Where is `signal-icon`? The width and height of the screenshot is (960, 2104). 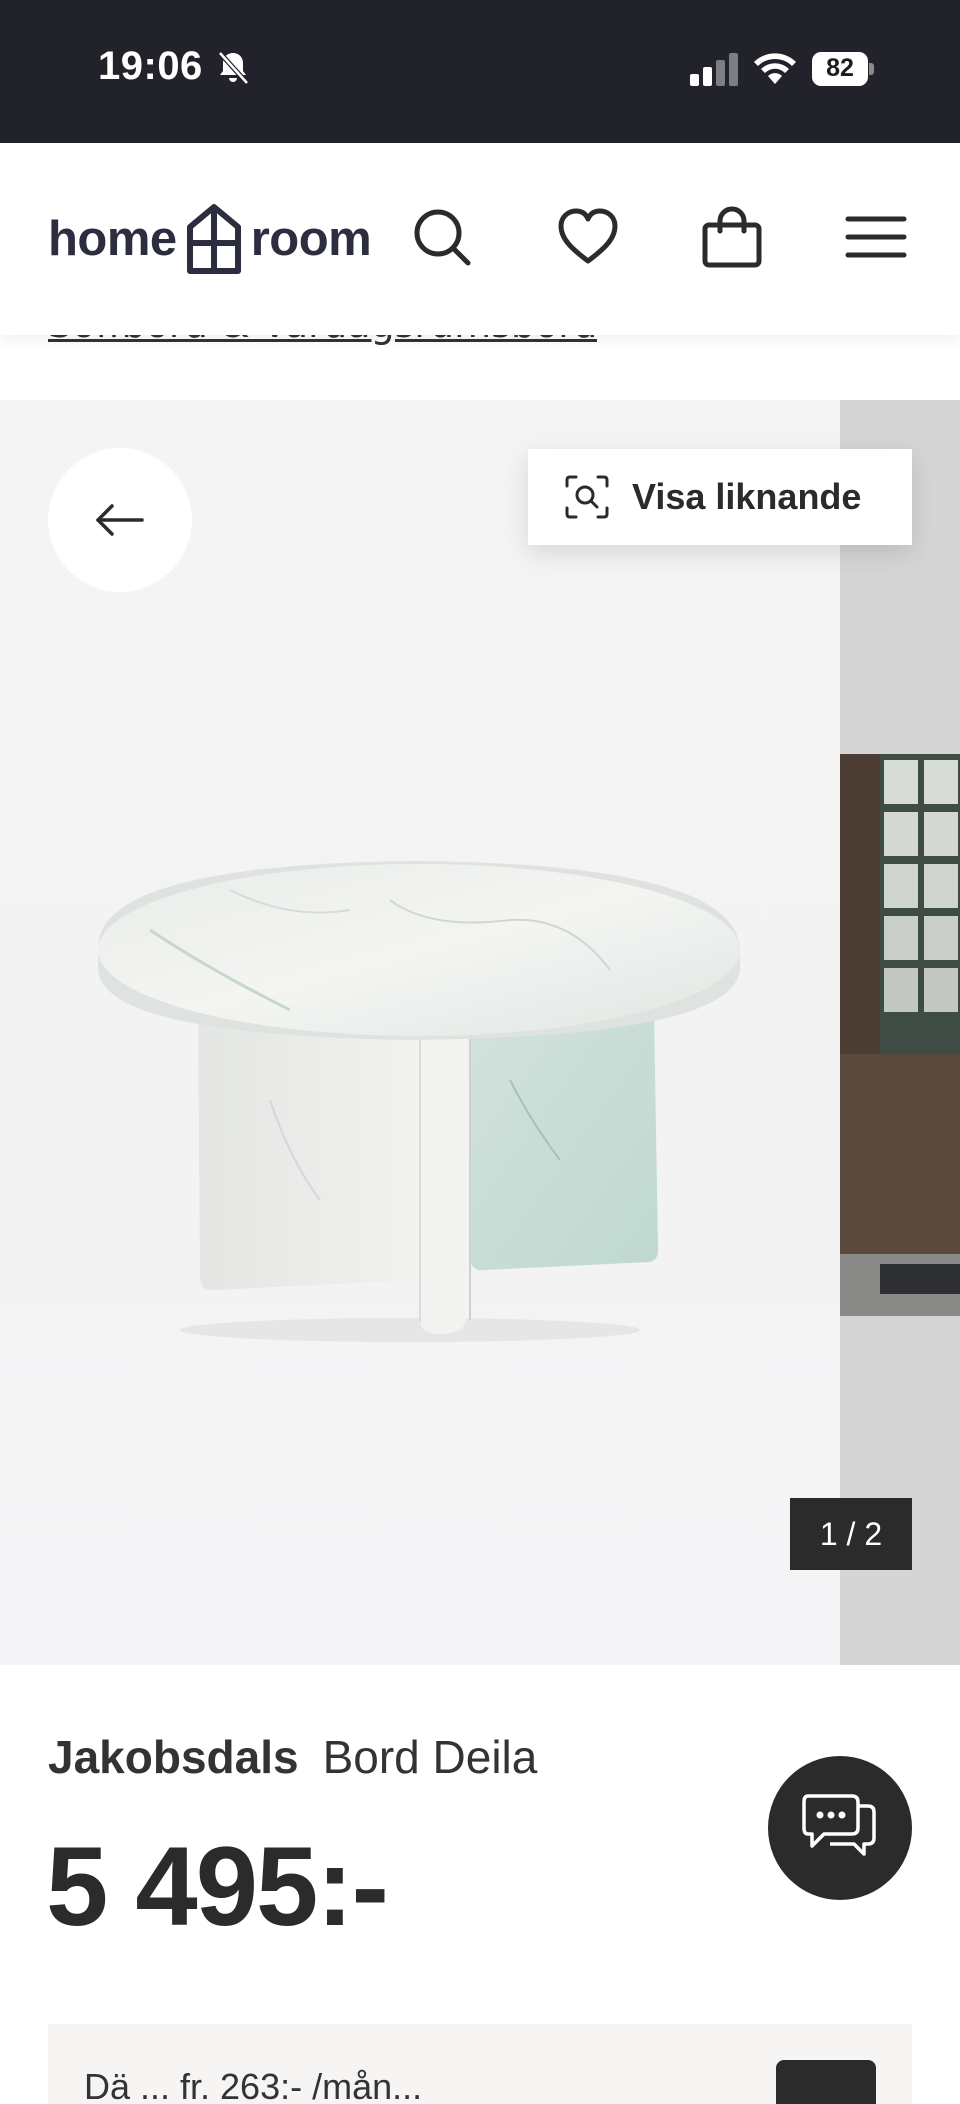
signal-icon is located at coordinates (714, 69).